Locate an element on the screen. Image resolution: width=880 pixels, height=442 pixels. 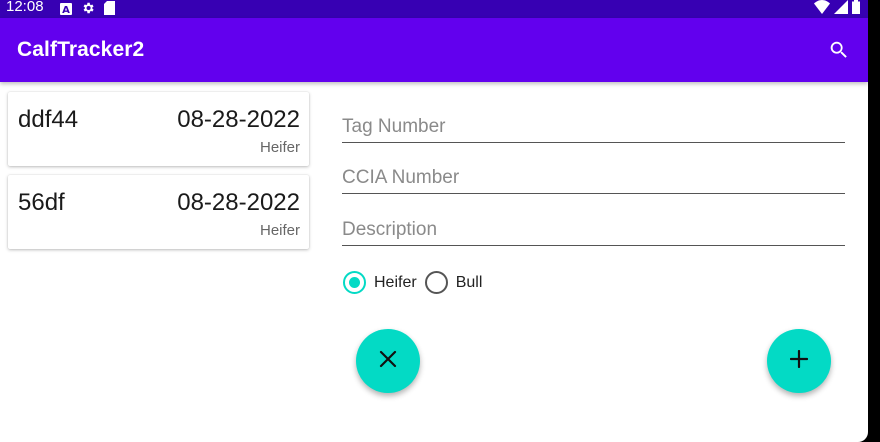
app-title: CalfTracker2 is located at coordinates (81, 49).